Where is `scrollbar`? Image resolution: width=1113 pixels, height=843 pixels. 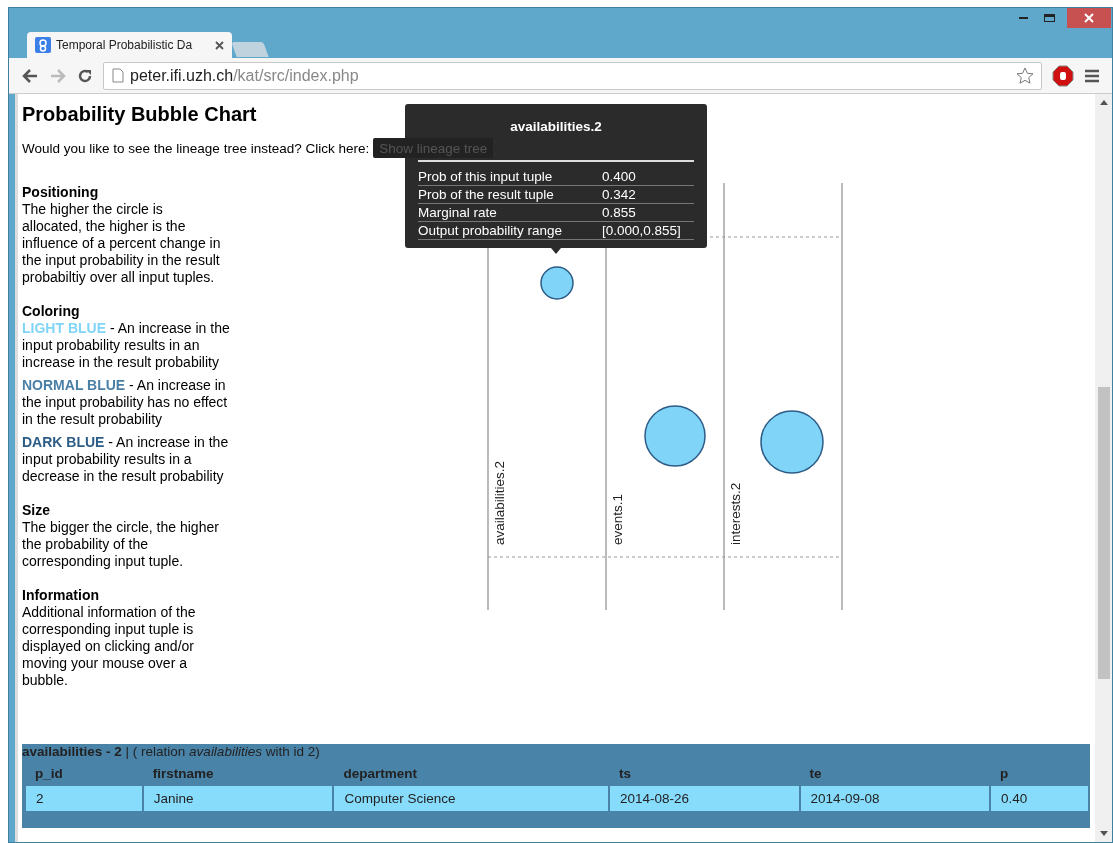
scrollbar is located at coordinates (1103, 468).